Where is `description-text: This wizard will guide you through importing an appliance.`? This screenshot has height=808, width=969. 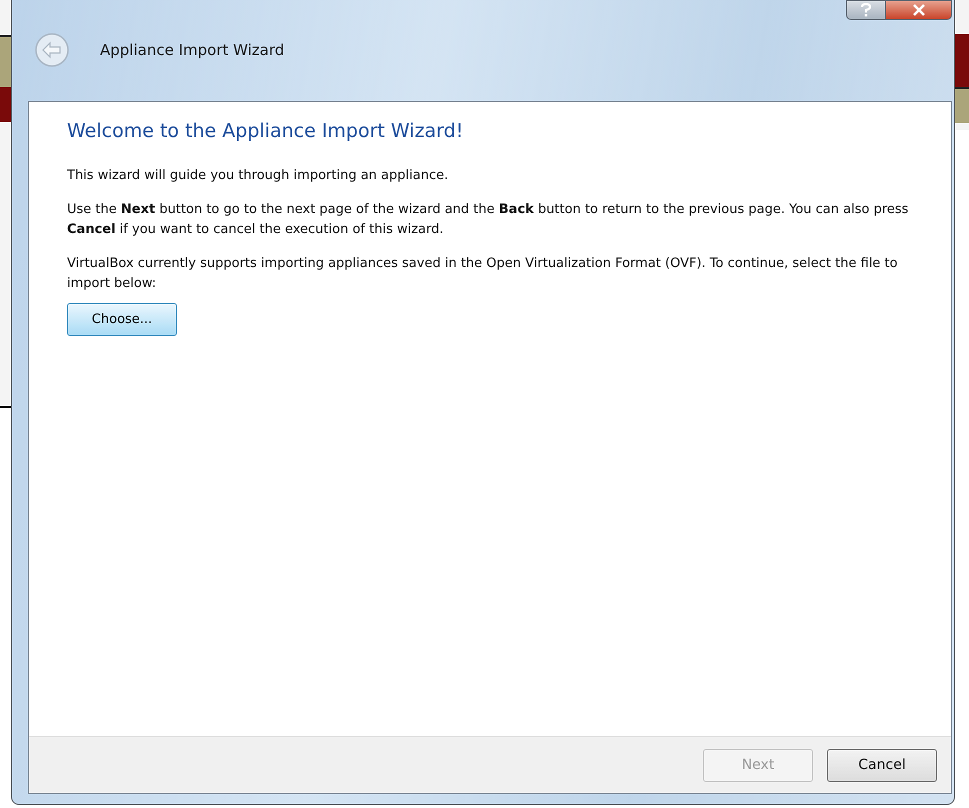
description-text: This wizard will guide you through importing an appliance. is located at coordinates (258, 176).